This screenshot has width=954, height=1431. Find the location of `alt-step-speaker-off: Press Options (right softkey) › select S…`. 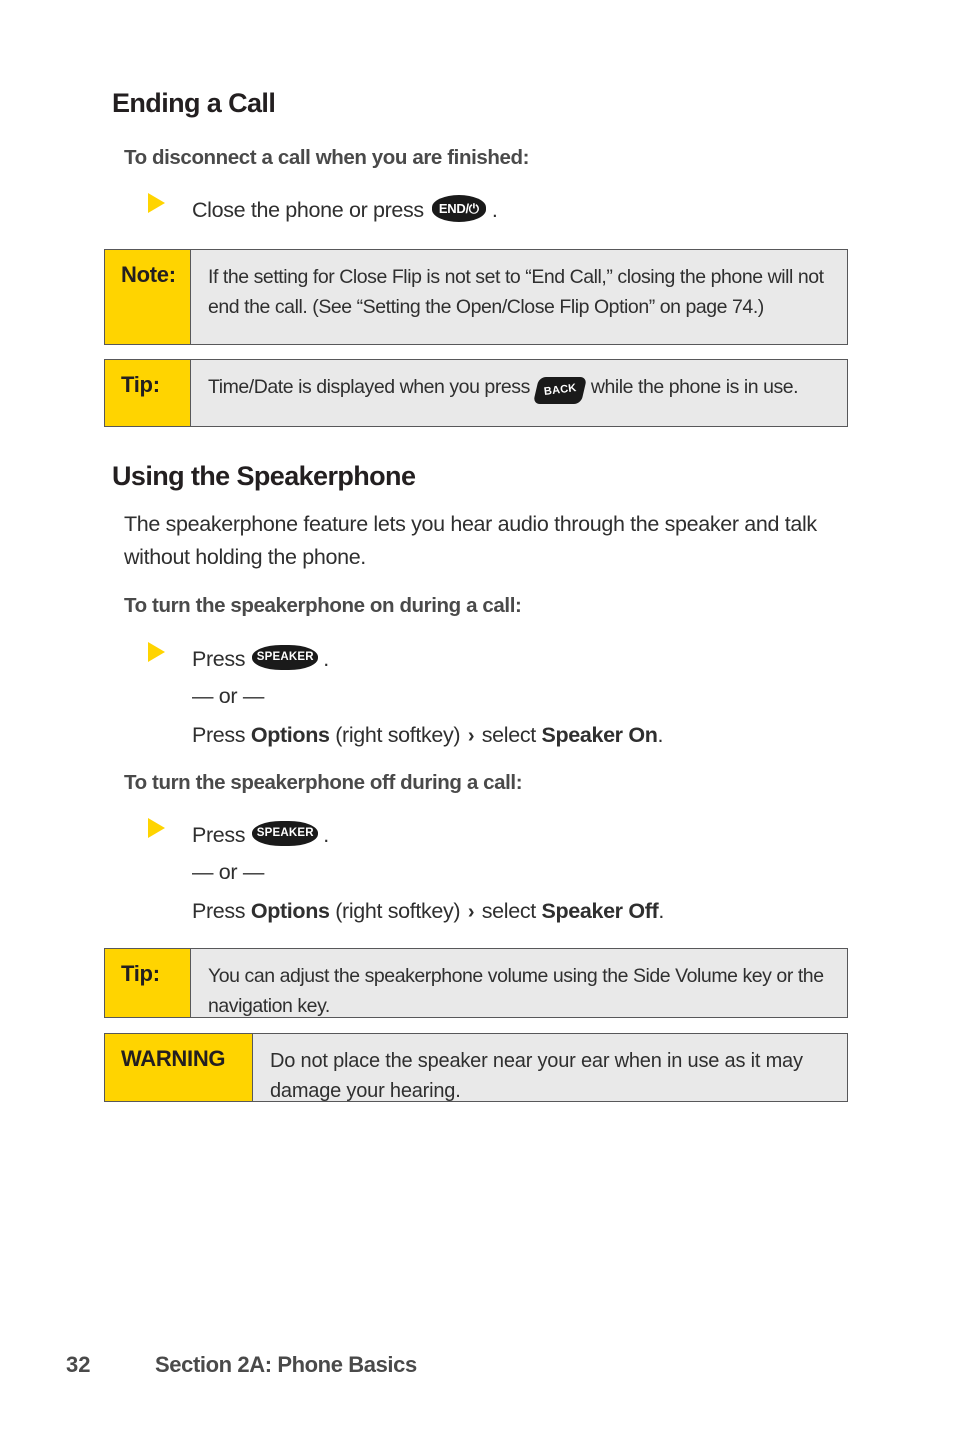

alt-step-speaker-off: Press Options (right softkey) › select S… is located at coordinates (428, 911).